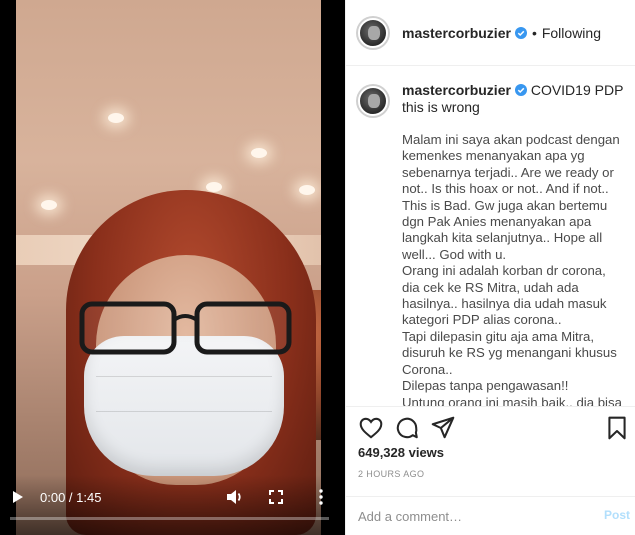 The image size is (635, 535). Describe the element at coordinates (373, 32) in the screenshot. I see `avatar` at that location.